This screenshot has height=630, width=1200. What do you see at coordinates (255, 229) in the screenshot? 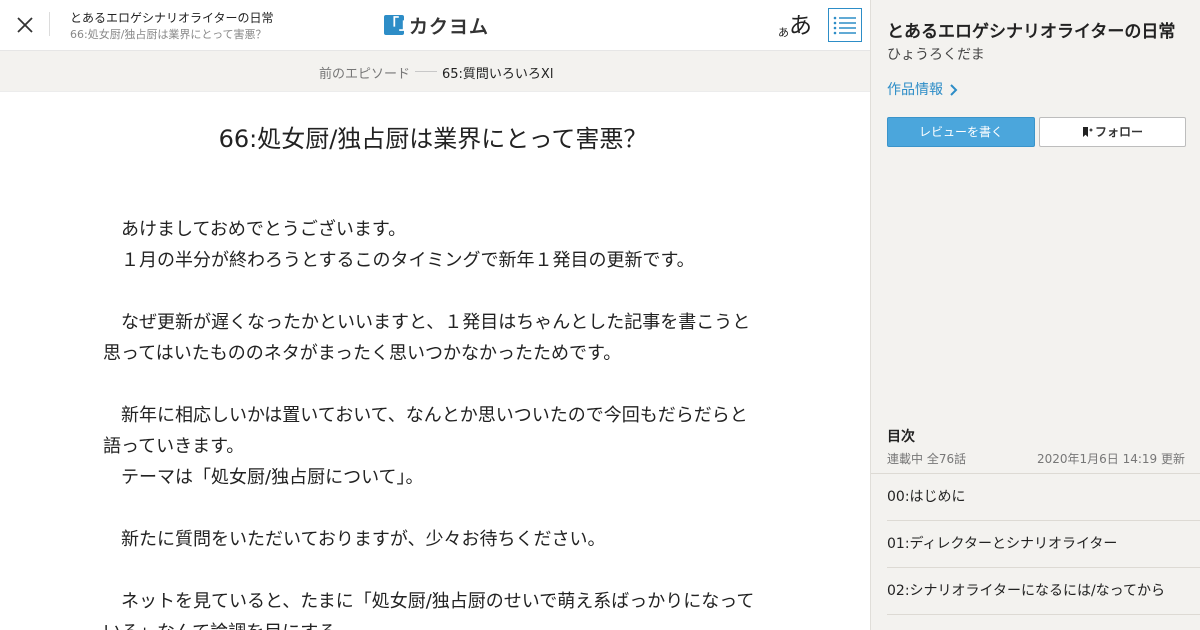
I see `episode-paragraph: あけましておめでとうございます。` at bounding box center [255, 229].